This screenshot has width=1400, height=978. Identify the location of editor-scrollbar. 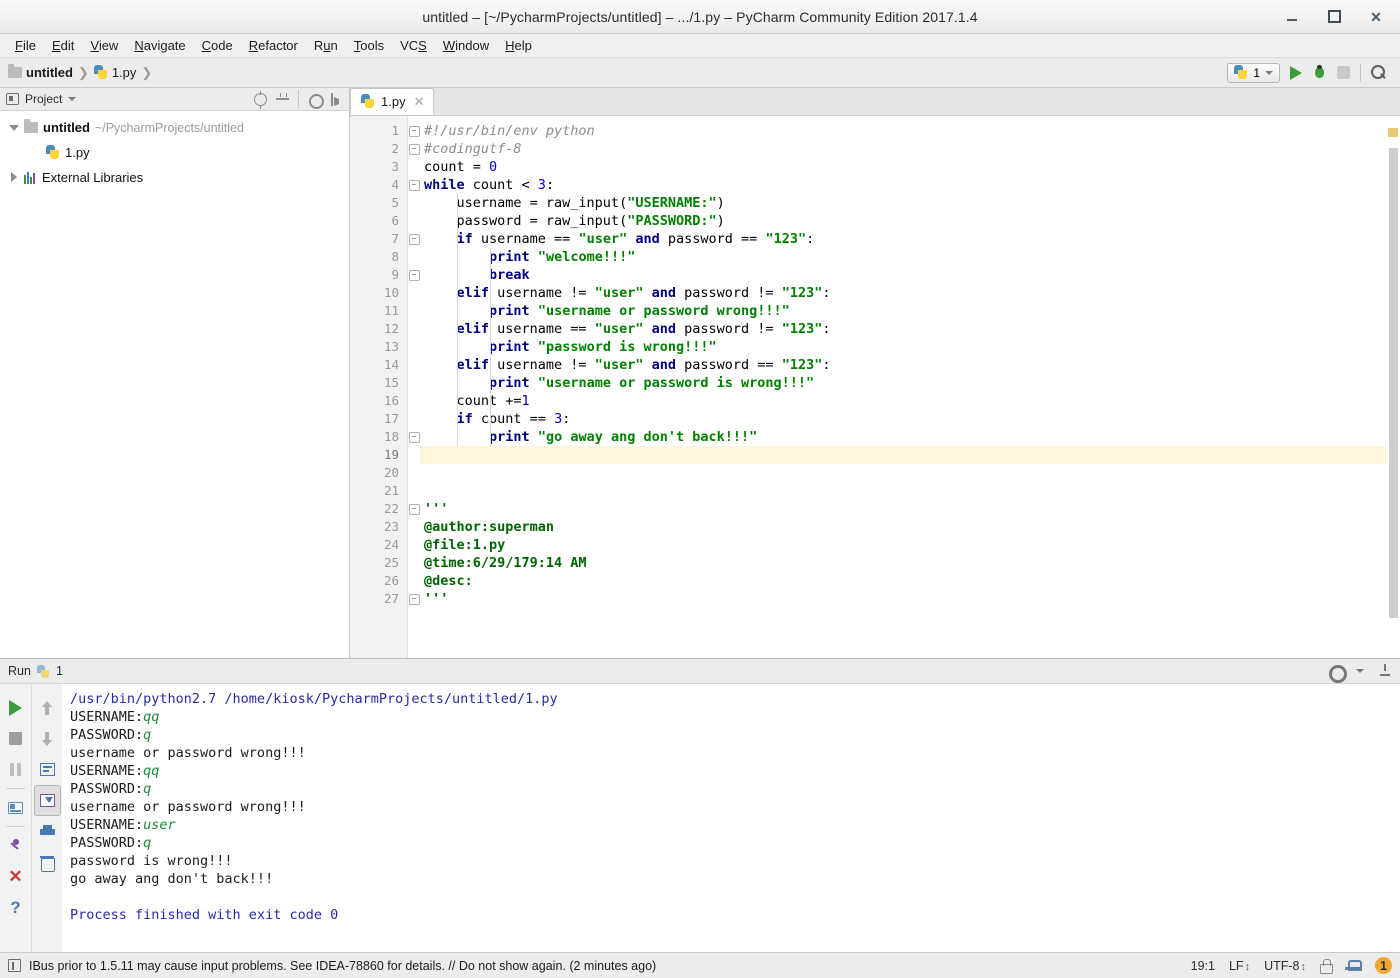
(1393, 387).